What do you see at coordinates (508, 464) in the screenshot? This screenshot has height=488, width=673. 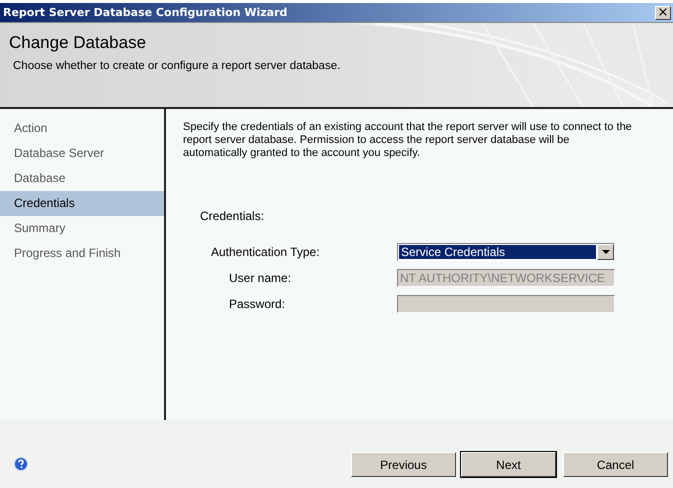 I see `wizard-button: Next` at bounding box center [508, 464].